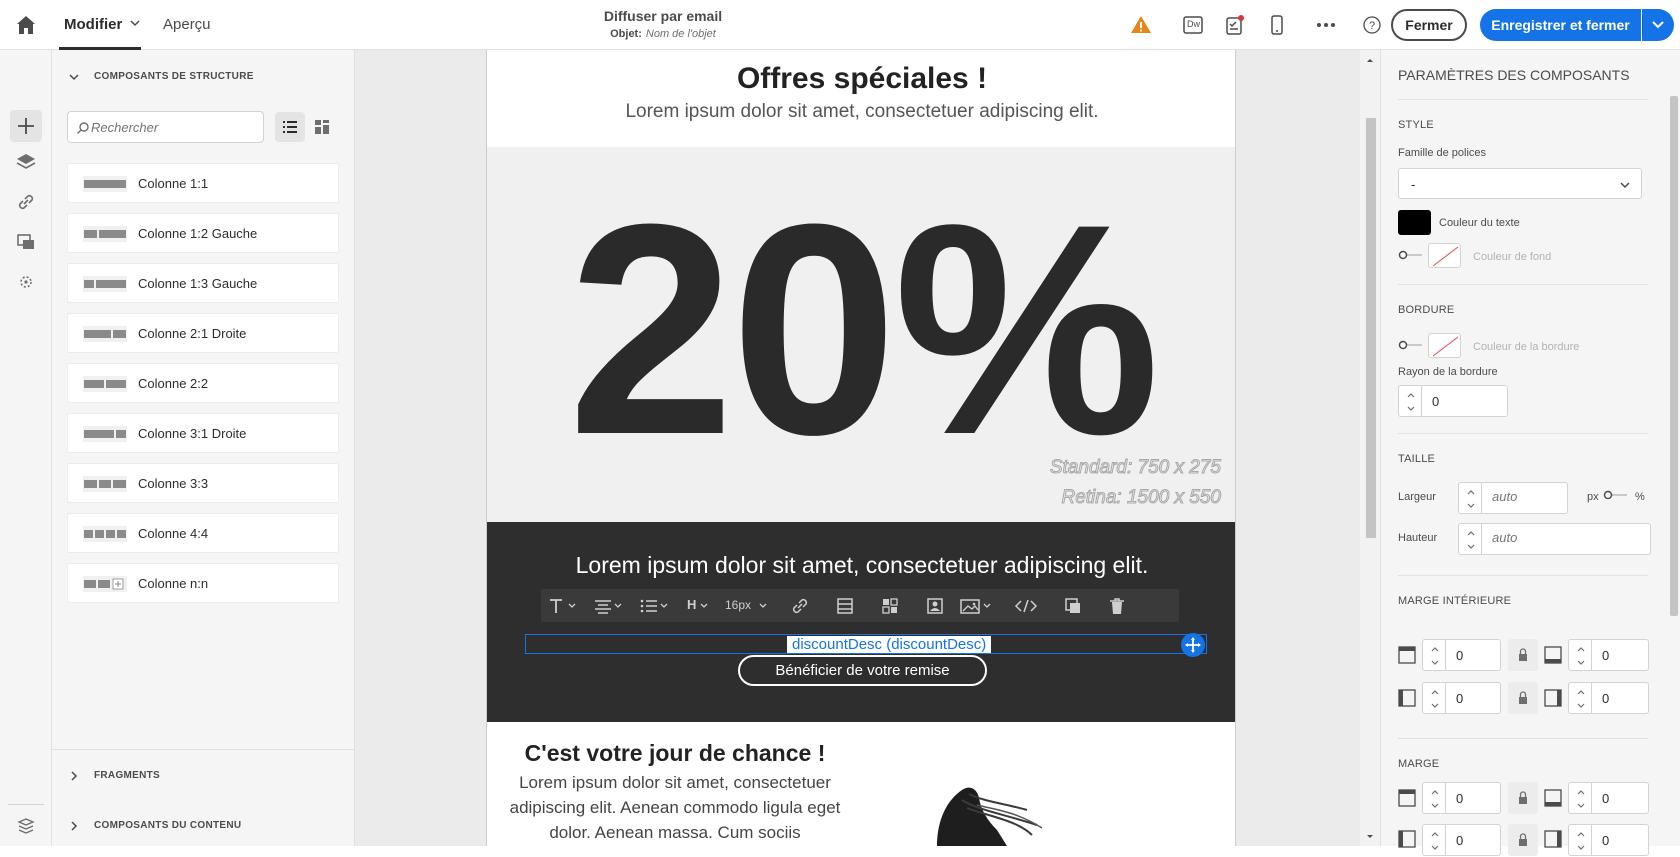 This screenshot has height=857, width=1680. I want to click on structure-components-header: COMPOSANTS DE STRUCTURE, so click(174, 76).